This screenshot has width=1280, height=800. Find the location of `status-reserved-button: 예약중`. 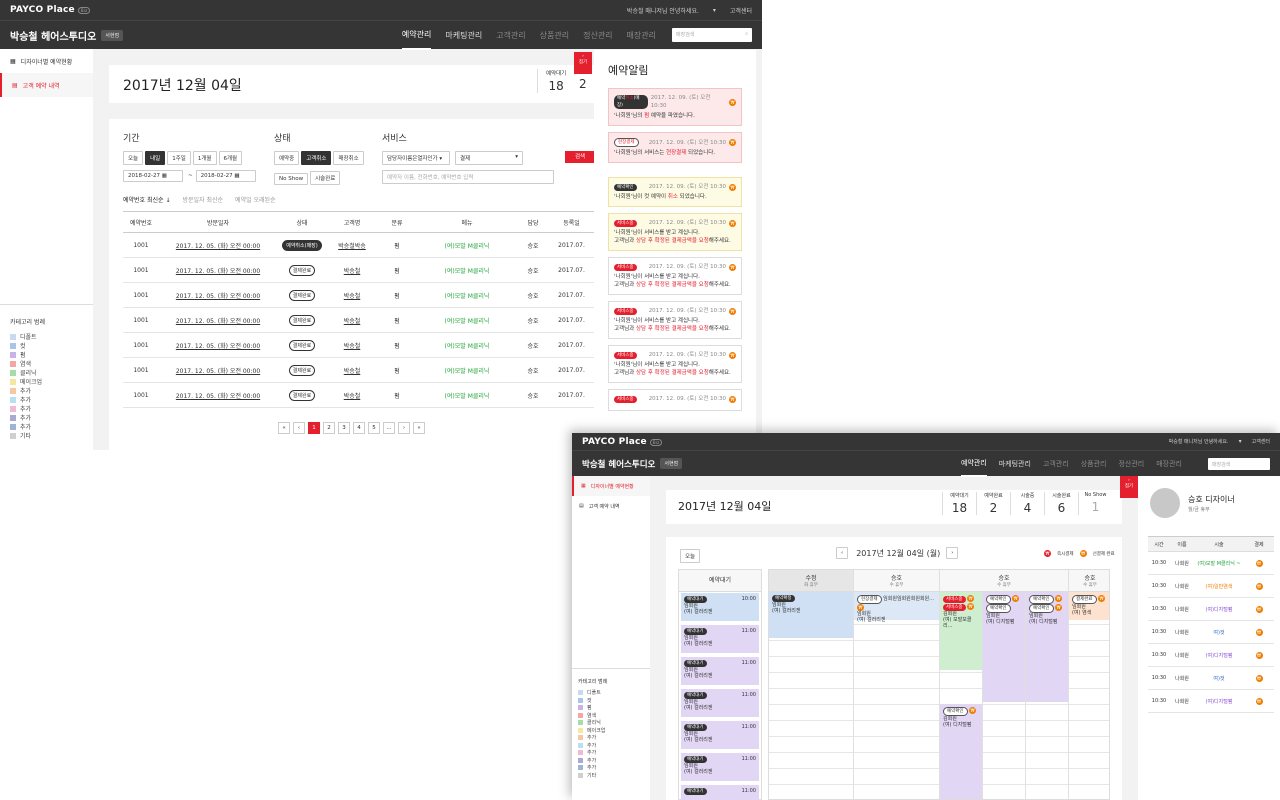

status-reserved-button: 예약중 is located at coordinates (287, 158).